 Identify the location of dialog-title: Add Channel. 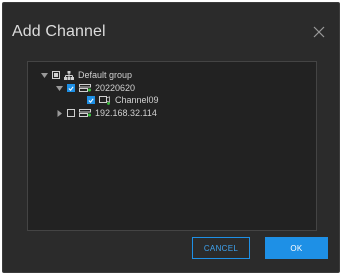
(59, 31).